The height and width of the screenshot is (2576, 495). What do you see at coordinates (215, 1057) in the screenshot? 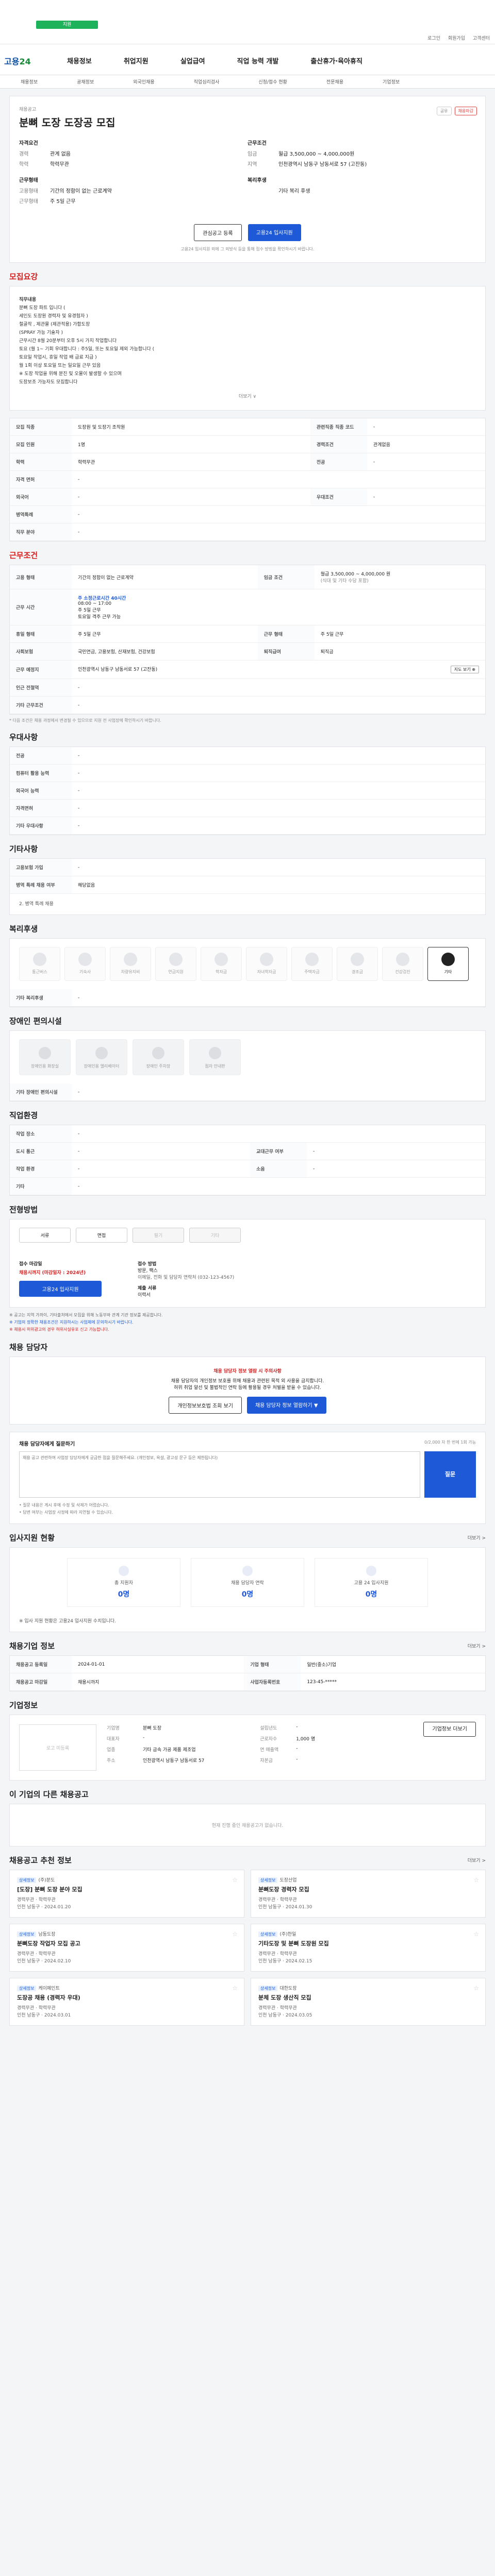
I see `braille-icon: 점자 안내판` at bounding box center [215, 1057].